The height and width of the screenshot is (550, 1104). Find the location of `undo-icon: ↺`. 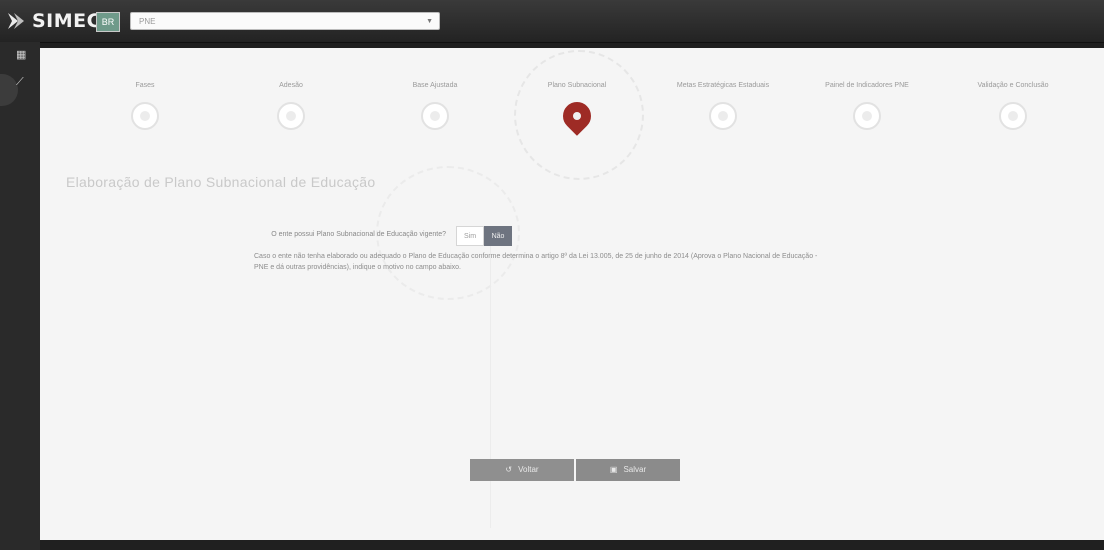

undo-icon: ↺ is located at coordinates (509, 469).